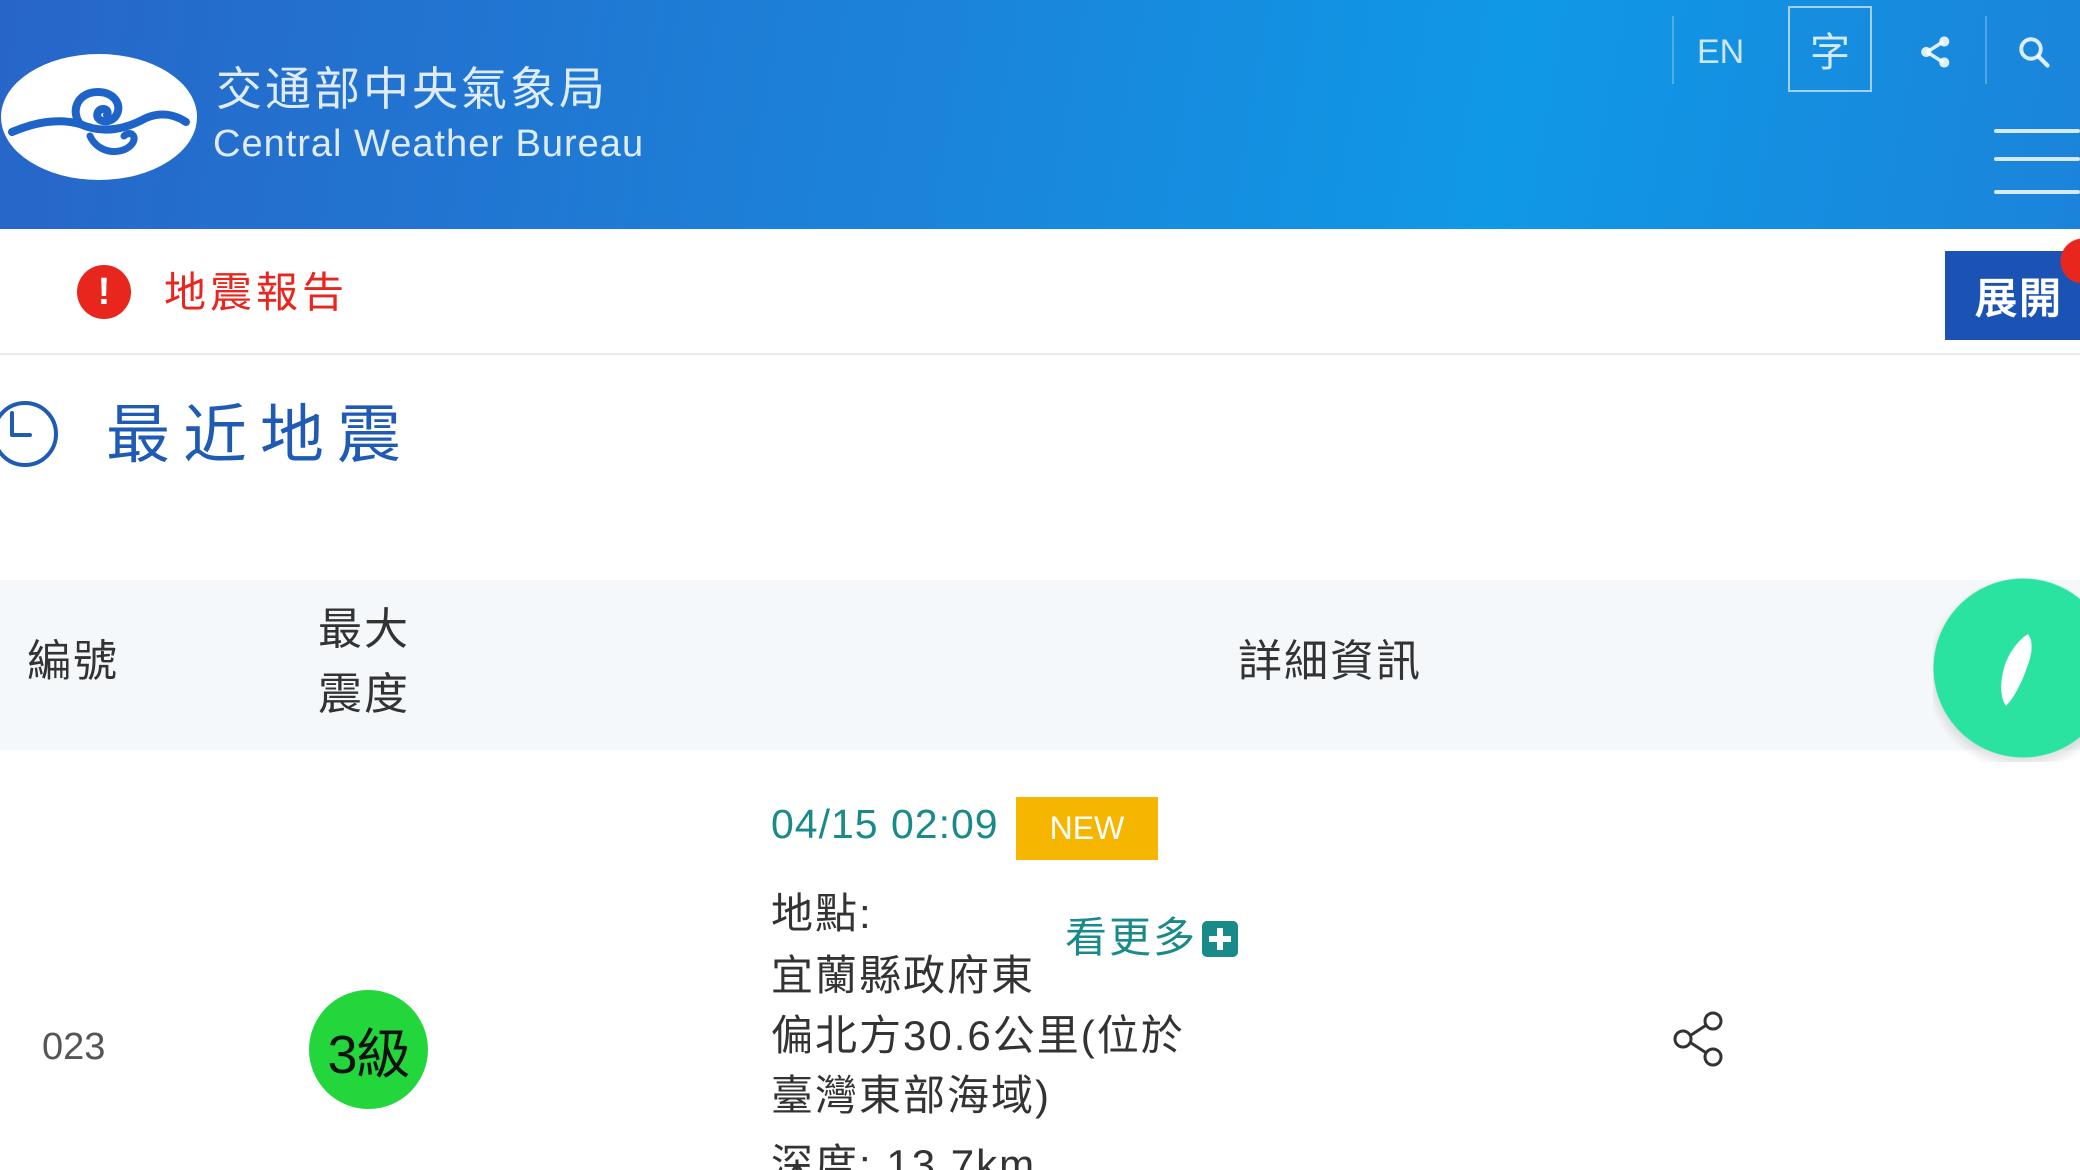 The height and width of the screenshot is (1170, 2080). What do you see at coordinates (1936, 52) in the screenshot?
I see `share-icon` at bounding box center [1936, 52].